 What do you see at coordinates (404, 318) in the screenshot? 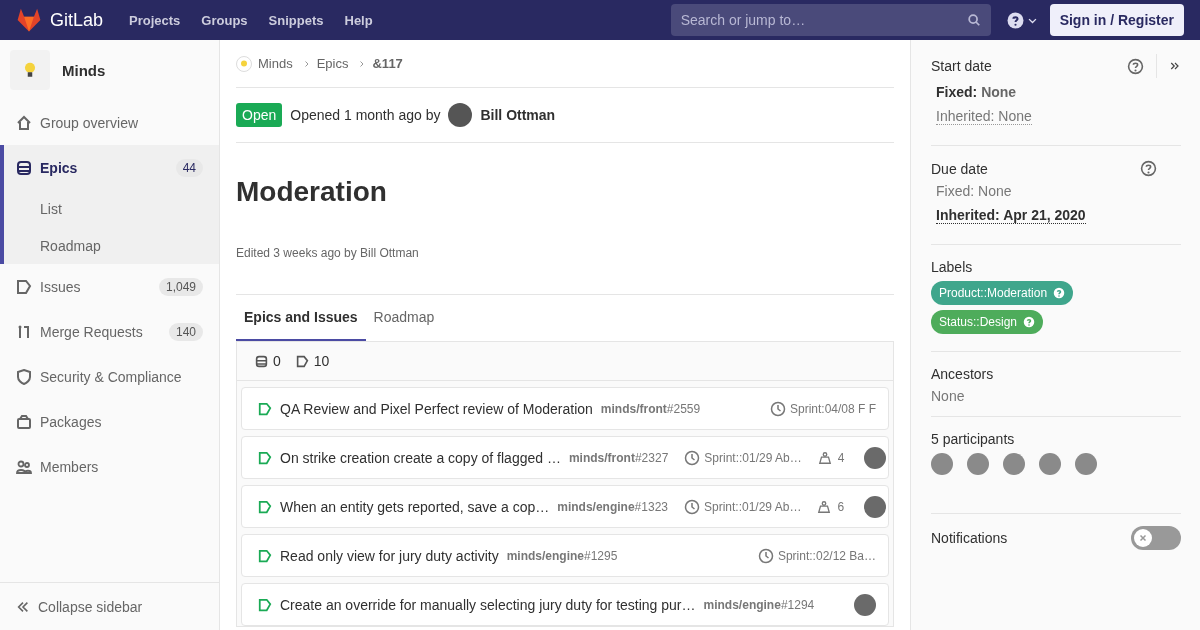
I see `tab: Roadmap` at bounding box center [404, 318].